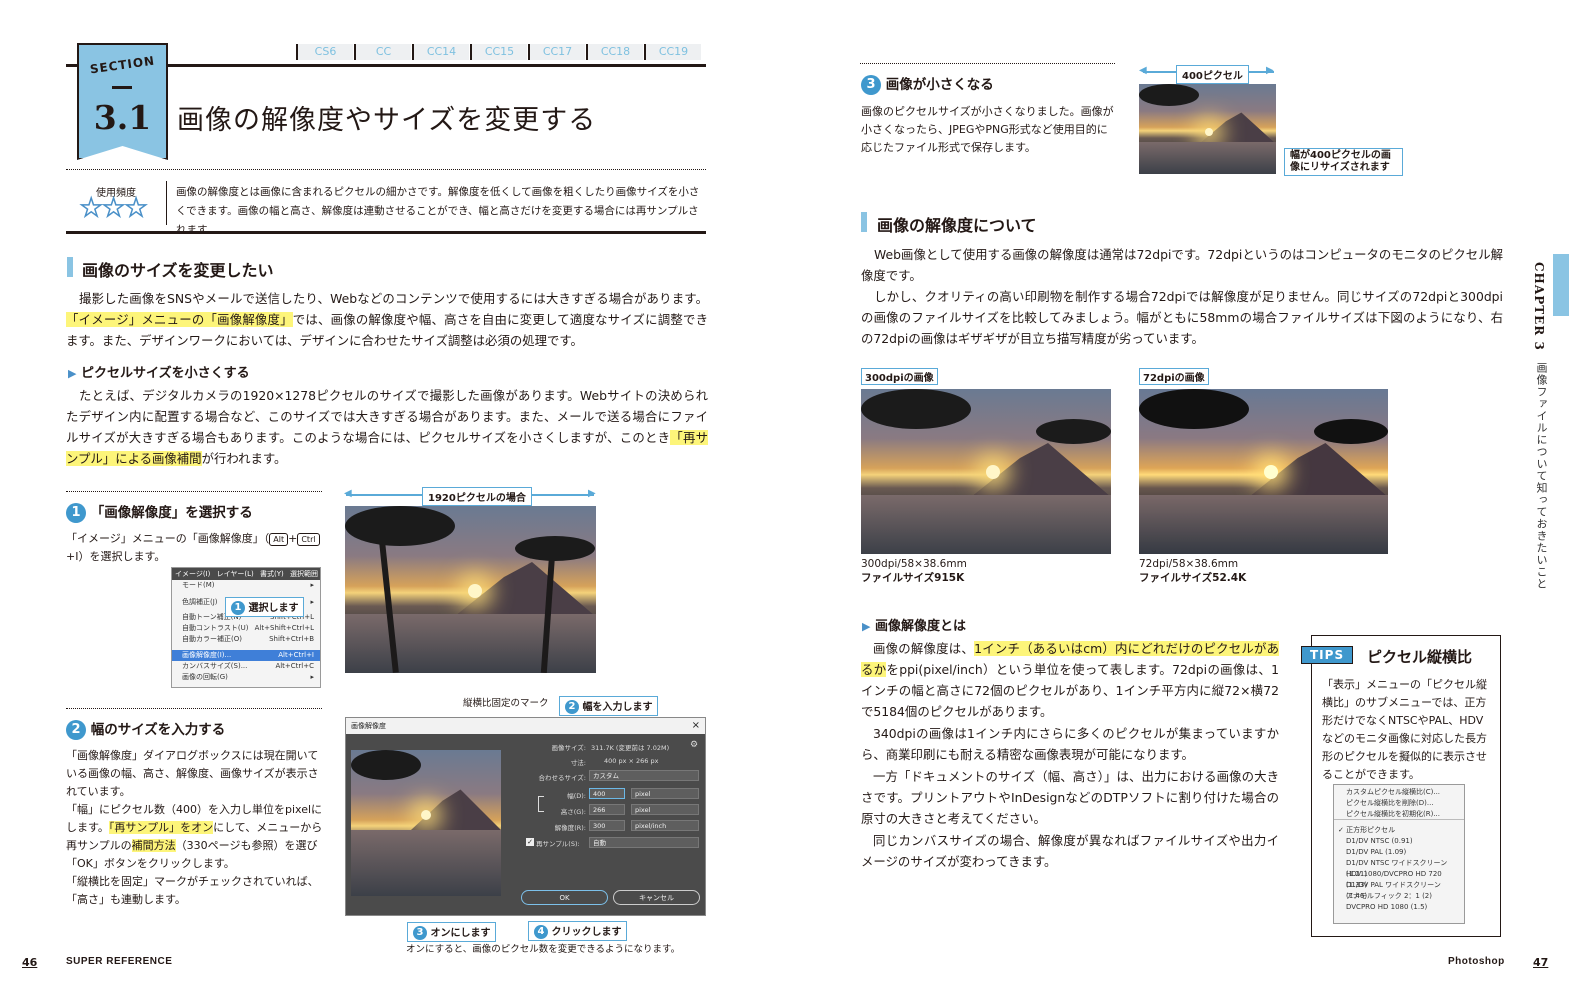 This screenshot has height=1000, width=1569. Describe the element at coordinates (1541, 476) in the screenshot. I see `chapter-subtitle: 画像ファイルについて知っておきたいこと` at that location.